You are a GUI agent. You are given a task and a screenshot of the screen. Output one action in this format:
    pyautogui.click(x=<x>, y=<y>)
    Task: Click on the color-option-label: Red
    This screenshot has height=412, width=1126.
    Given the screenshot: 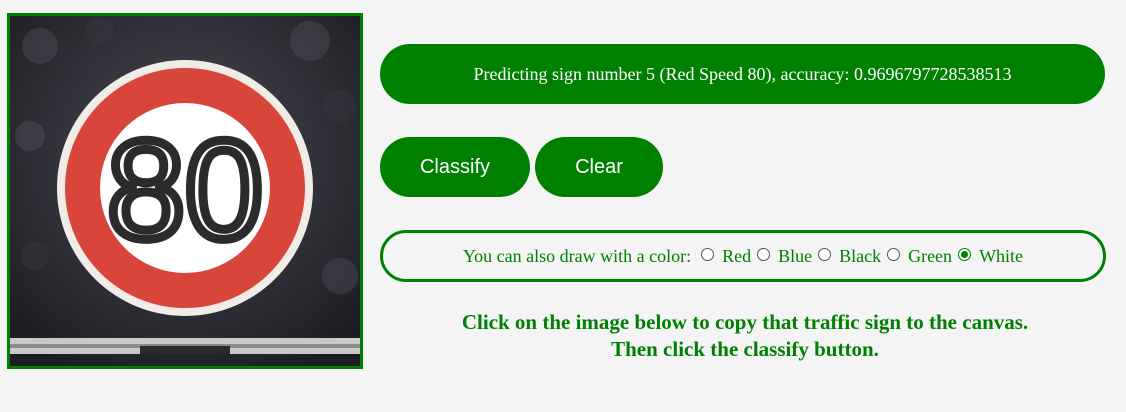 What is the action you would take?
    pyautogui.click(x=737, y=255)
    